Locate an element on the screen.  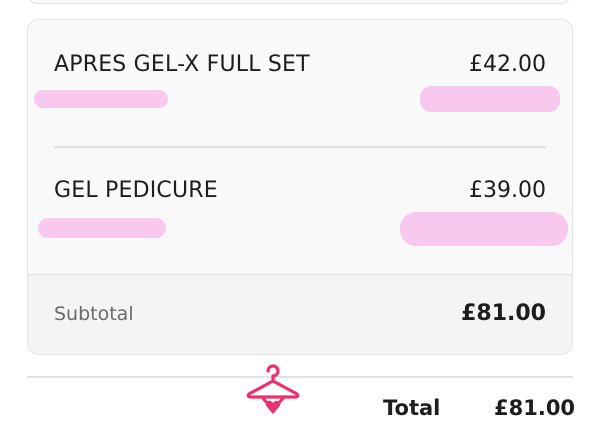
subtotal-value: £81.00 is located at coordinates (503, 313).